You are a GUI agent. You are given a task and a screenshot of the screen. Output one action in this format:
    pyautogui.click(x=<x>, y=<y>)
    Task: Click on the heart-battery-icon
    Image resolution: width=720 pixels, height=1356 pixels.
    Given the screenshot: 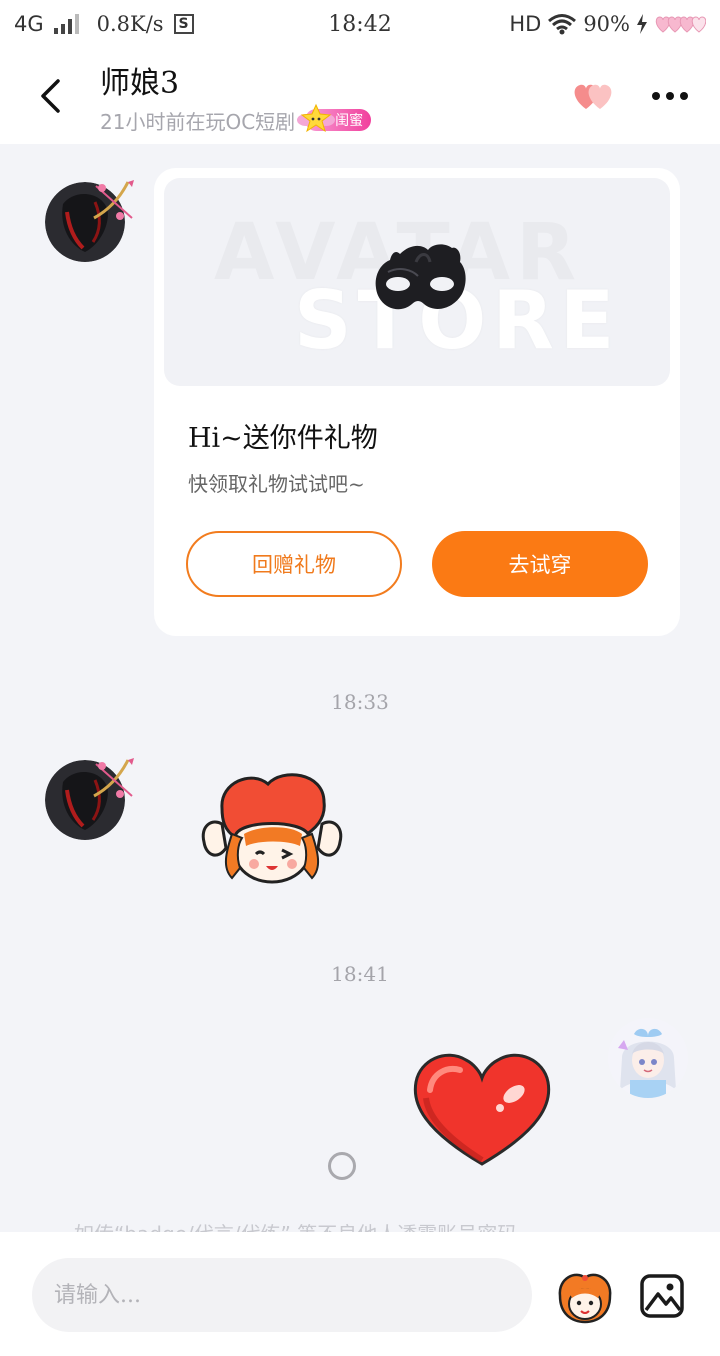 What is the action you would take?
    pyautogui.click(x=680, y=24)
    